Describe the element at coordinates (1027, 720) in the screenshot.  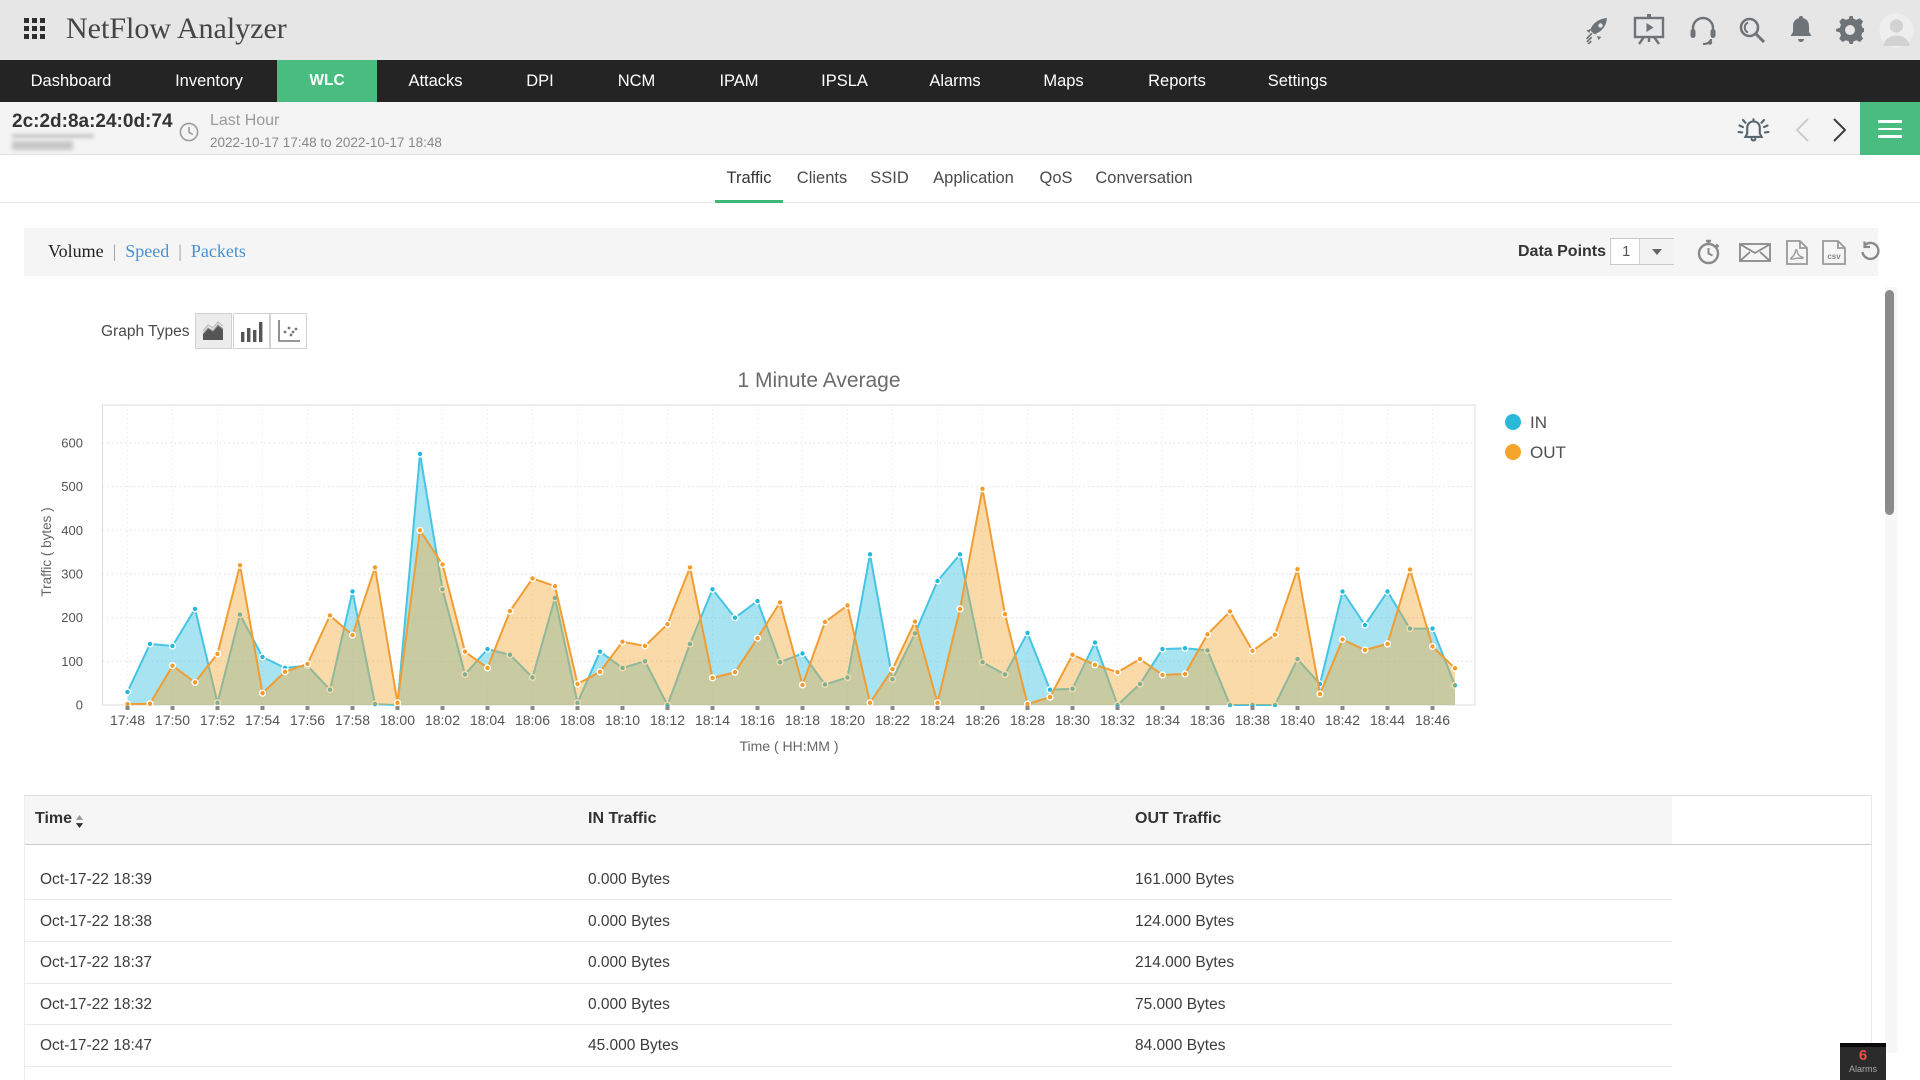
I see `svg-text: 18:28` at that location.